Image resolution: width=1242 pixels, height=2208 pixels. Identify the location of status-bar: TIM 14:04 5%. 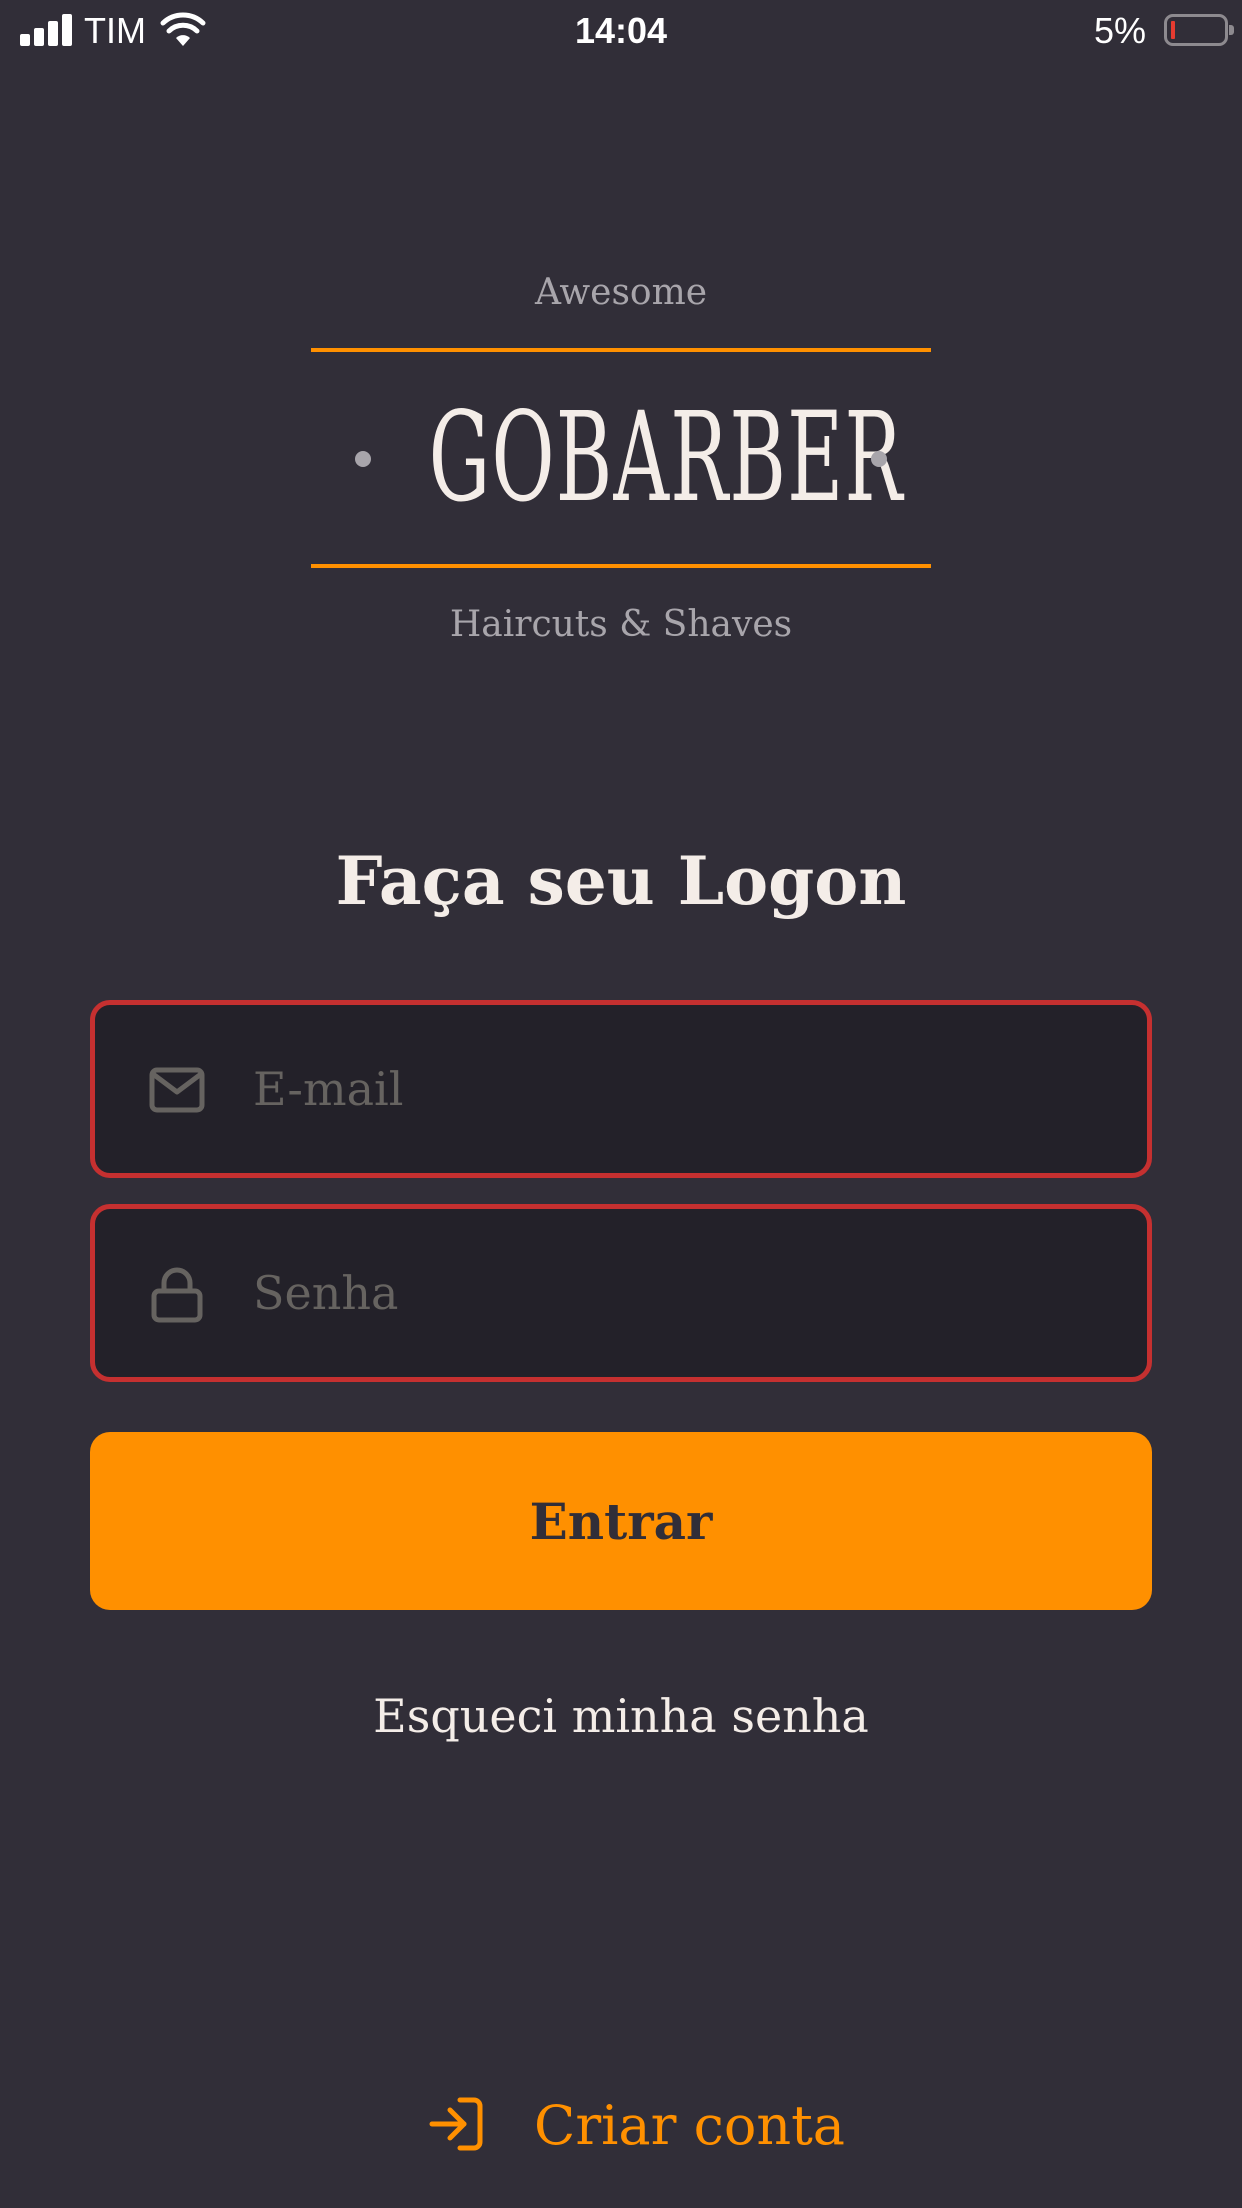
(621, 32).